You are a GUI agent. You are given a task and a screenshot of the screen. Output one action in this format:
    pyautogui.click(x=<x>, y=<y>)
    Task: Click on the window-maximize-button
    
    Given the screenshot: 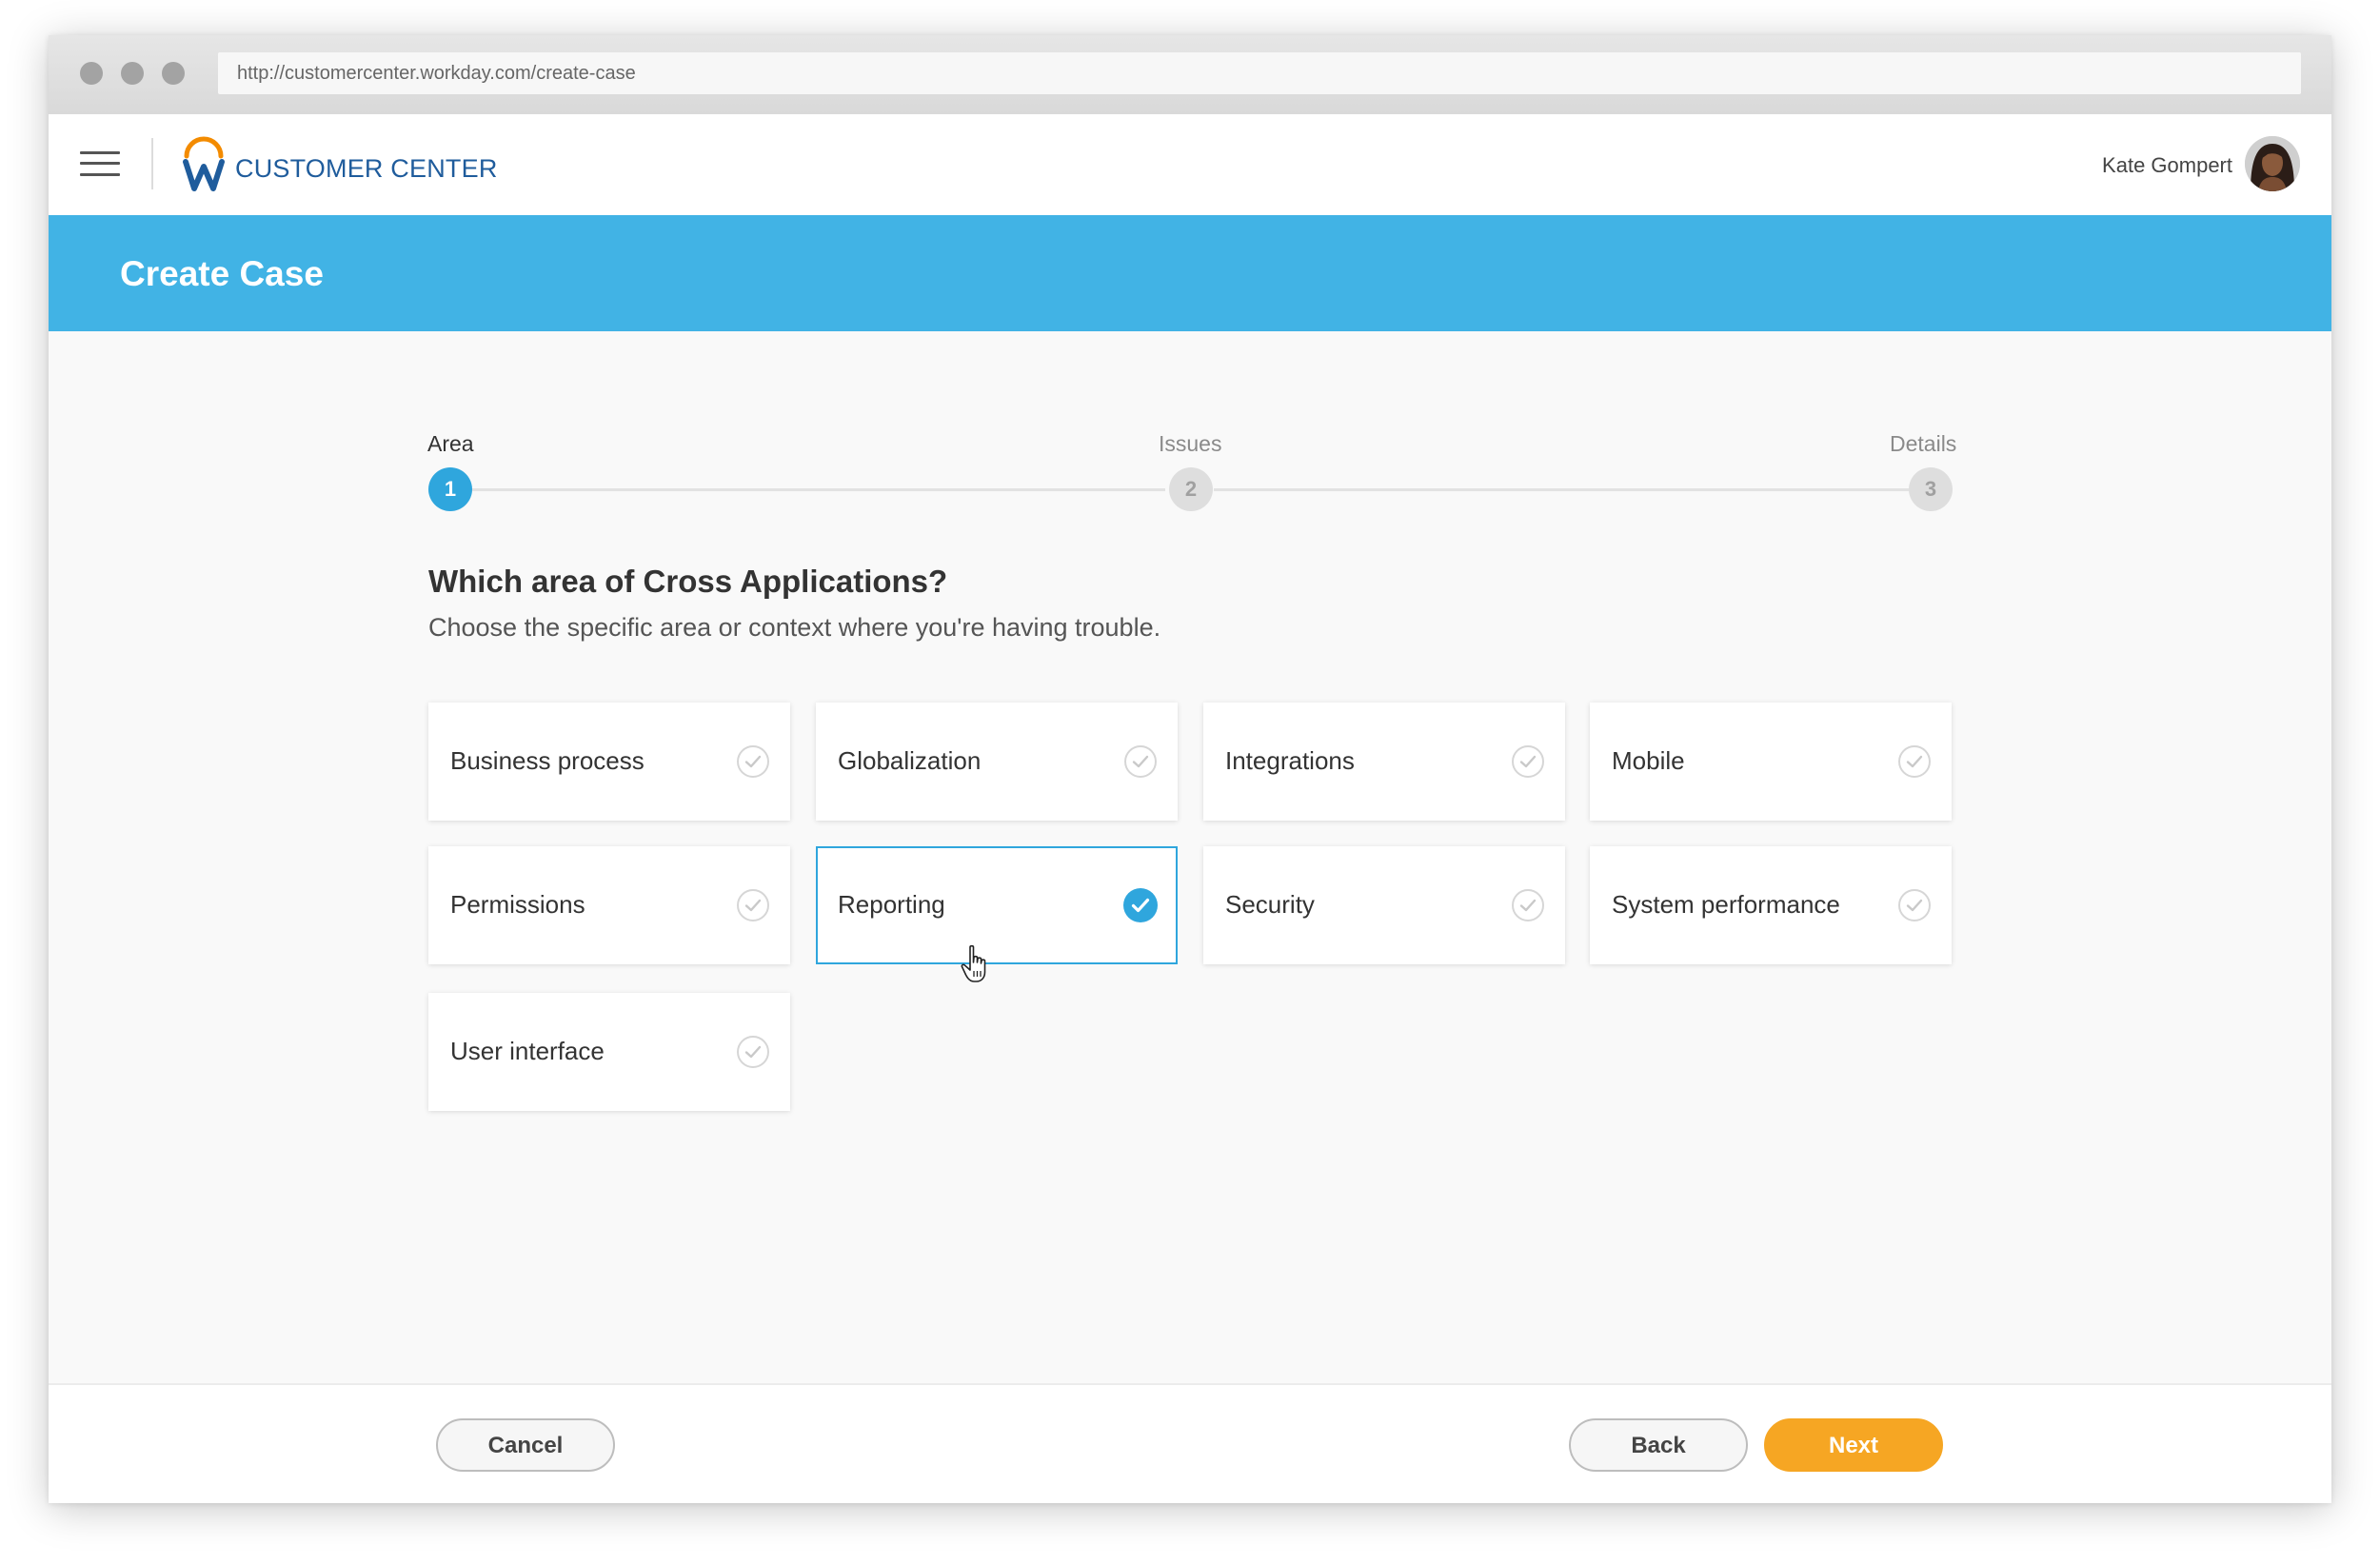 What is the action you would take?
    pyautogui.click(x=173, y=73)
    